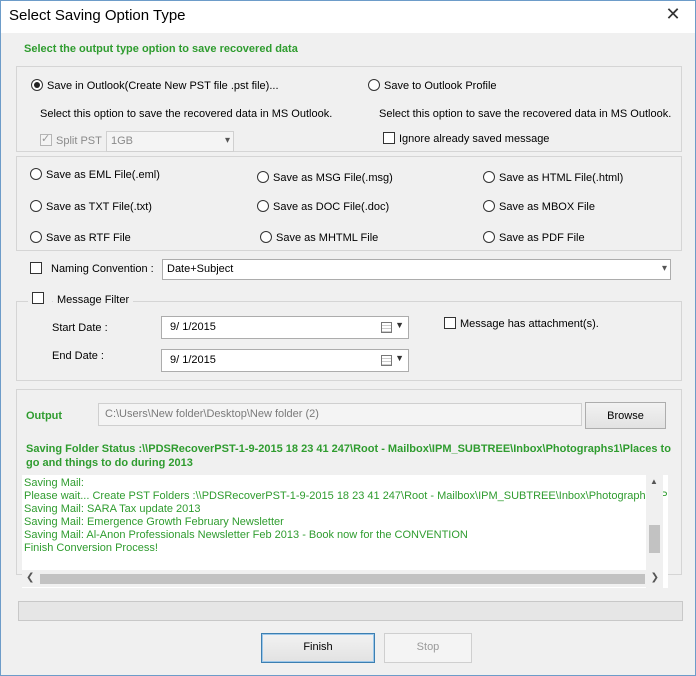 The image size is (696, 676). I want to click on format-radio-doc: Save as DOC File(.doc), so click(323, 206).